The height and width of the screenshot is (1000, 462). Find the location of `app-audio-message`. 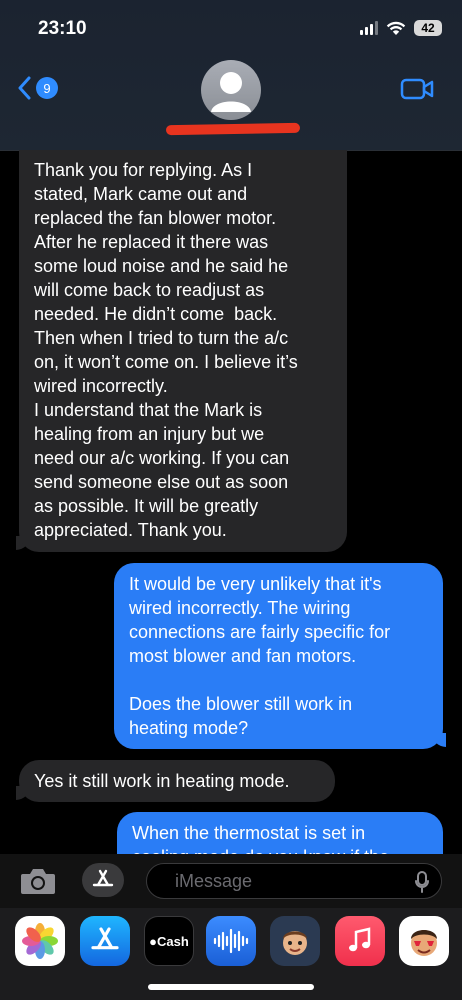

app-audio-message is located at coordinates (231, 941).